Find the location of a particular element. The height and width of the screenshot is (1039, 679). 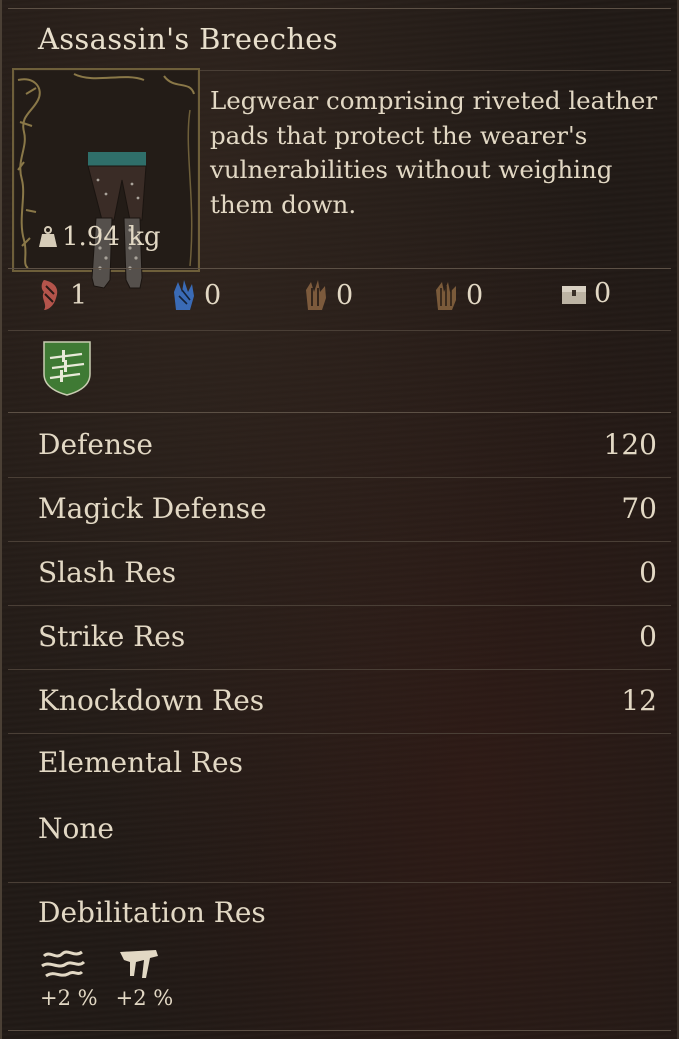

stat-strike-res: Strike Res 0 is located at coordinates (347, 636).